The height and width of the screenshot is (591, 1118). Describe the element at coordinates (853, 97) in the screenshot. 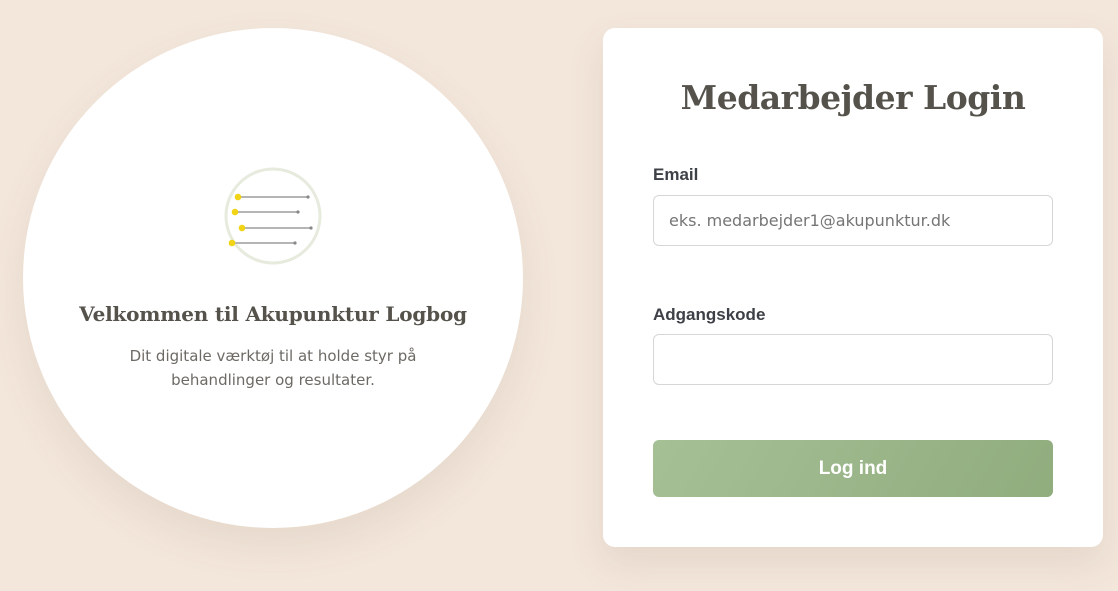

I see `login-title: Medarbejder Login` at that location.